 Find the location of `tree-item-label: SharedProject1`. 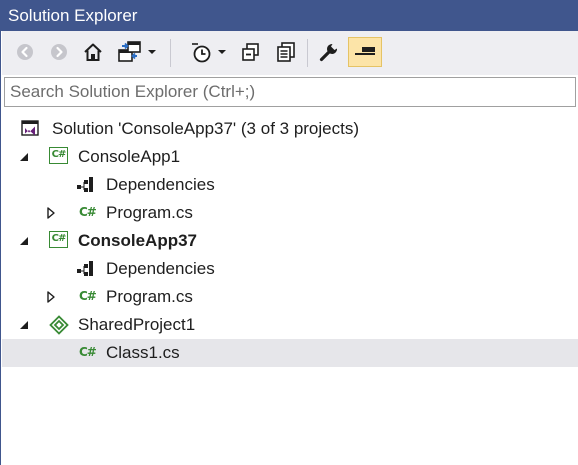

tree-item-label: SharedProject1 is located at coordinates (137, 324).